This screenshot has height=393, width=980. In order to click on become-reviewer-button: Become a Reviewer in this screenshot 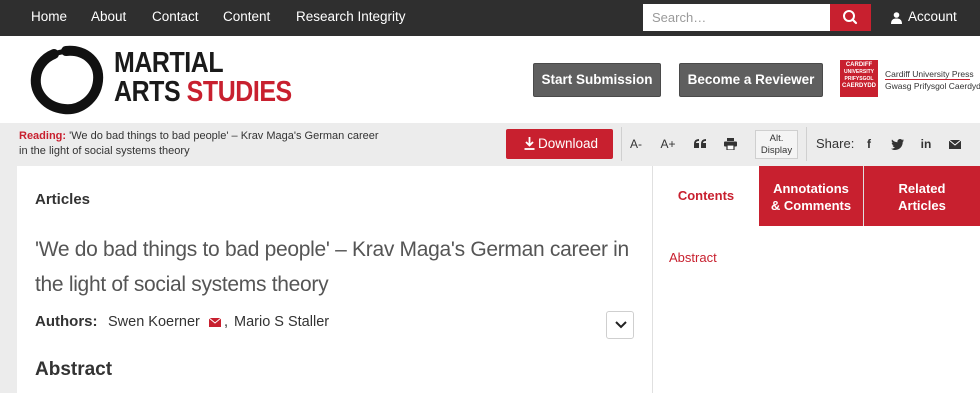, I will do `click(751, 80)`.